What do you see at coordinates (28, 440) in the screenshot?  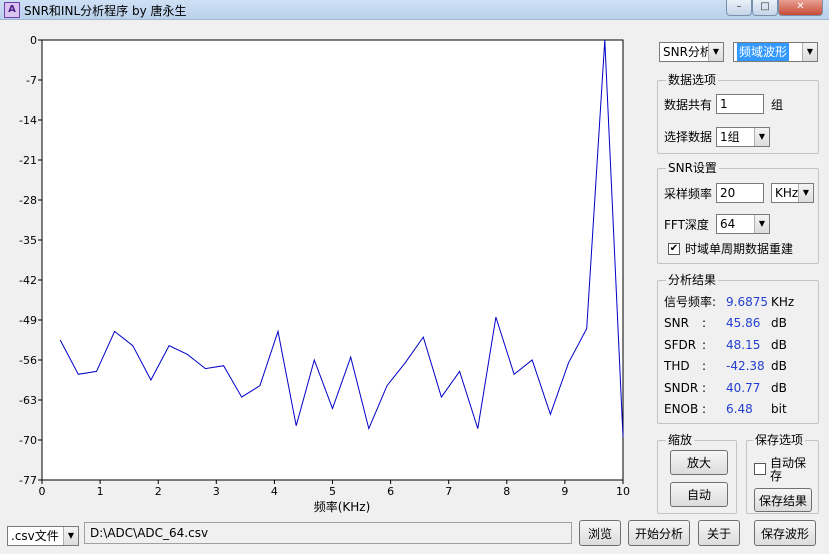 I see `y-tick-label: -70` at bounding box center [28, 440].